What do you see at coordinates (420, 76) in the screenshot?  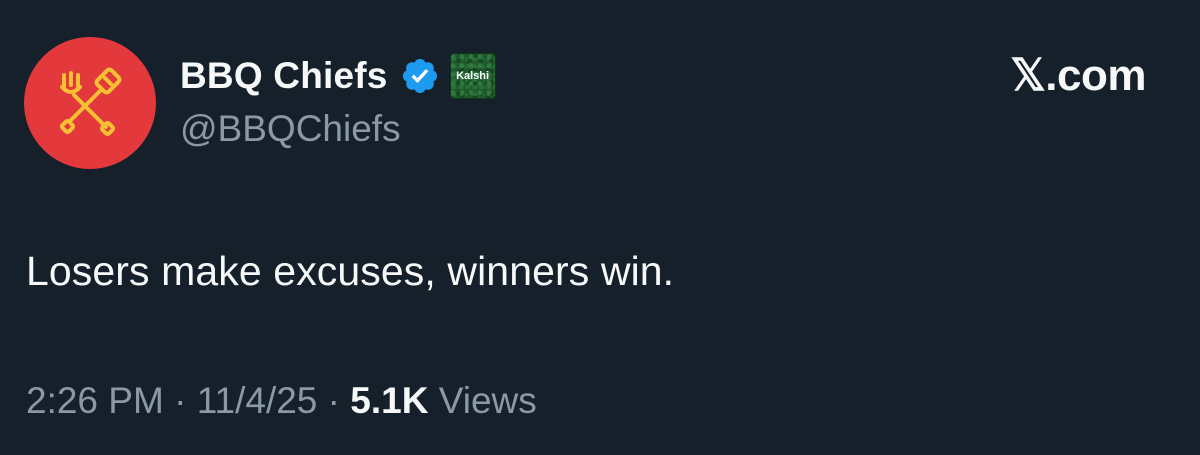 I see `verified-badge-icon` at bounding box center [420, 76].